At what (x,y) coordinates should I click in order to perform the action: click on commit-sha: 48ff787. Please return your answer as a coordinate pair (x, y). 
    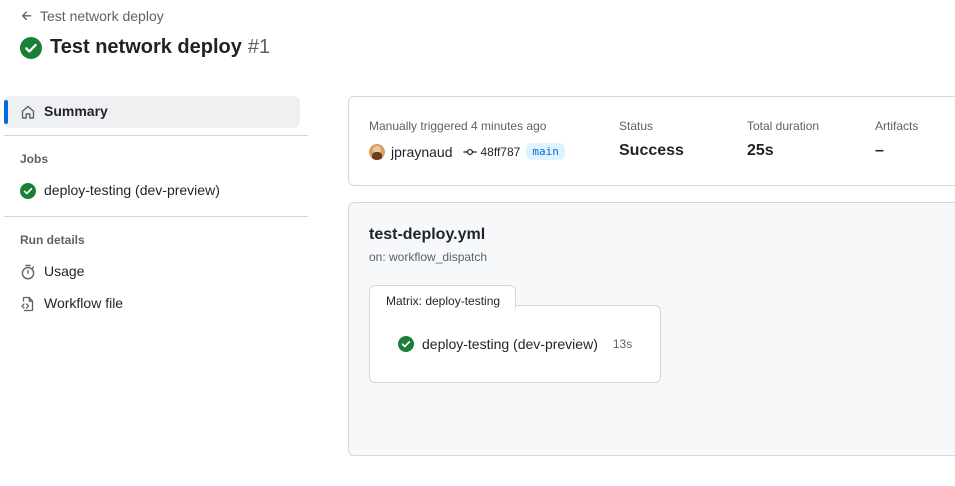
    Looking at the image, I should click on (500, 151).